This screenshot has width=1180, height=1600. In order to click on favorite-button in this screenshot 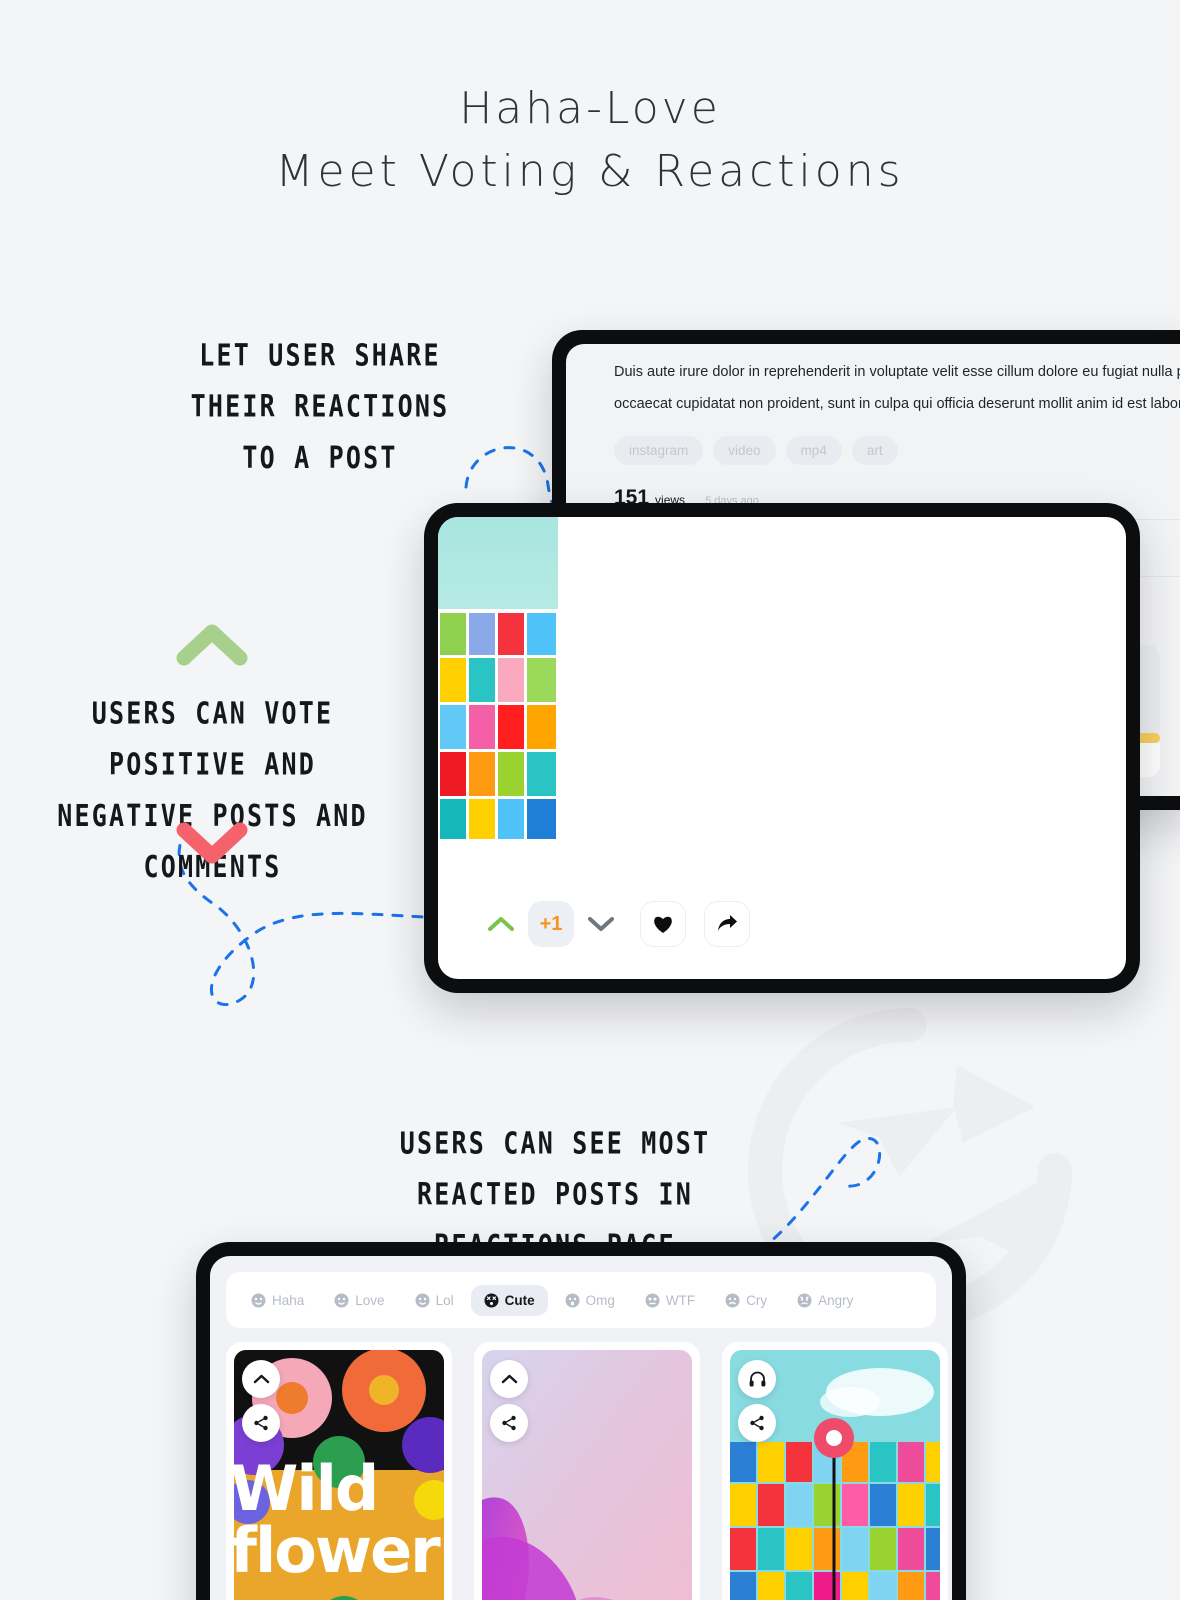, I will do `click(663, 924)`.